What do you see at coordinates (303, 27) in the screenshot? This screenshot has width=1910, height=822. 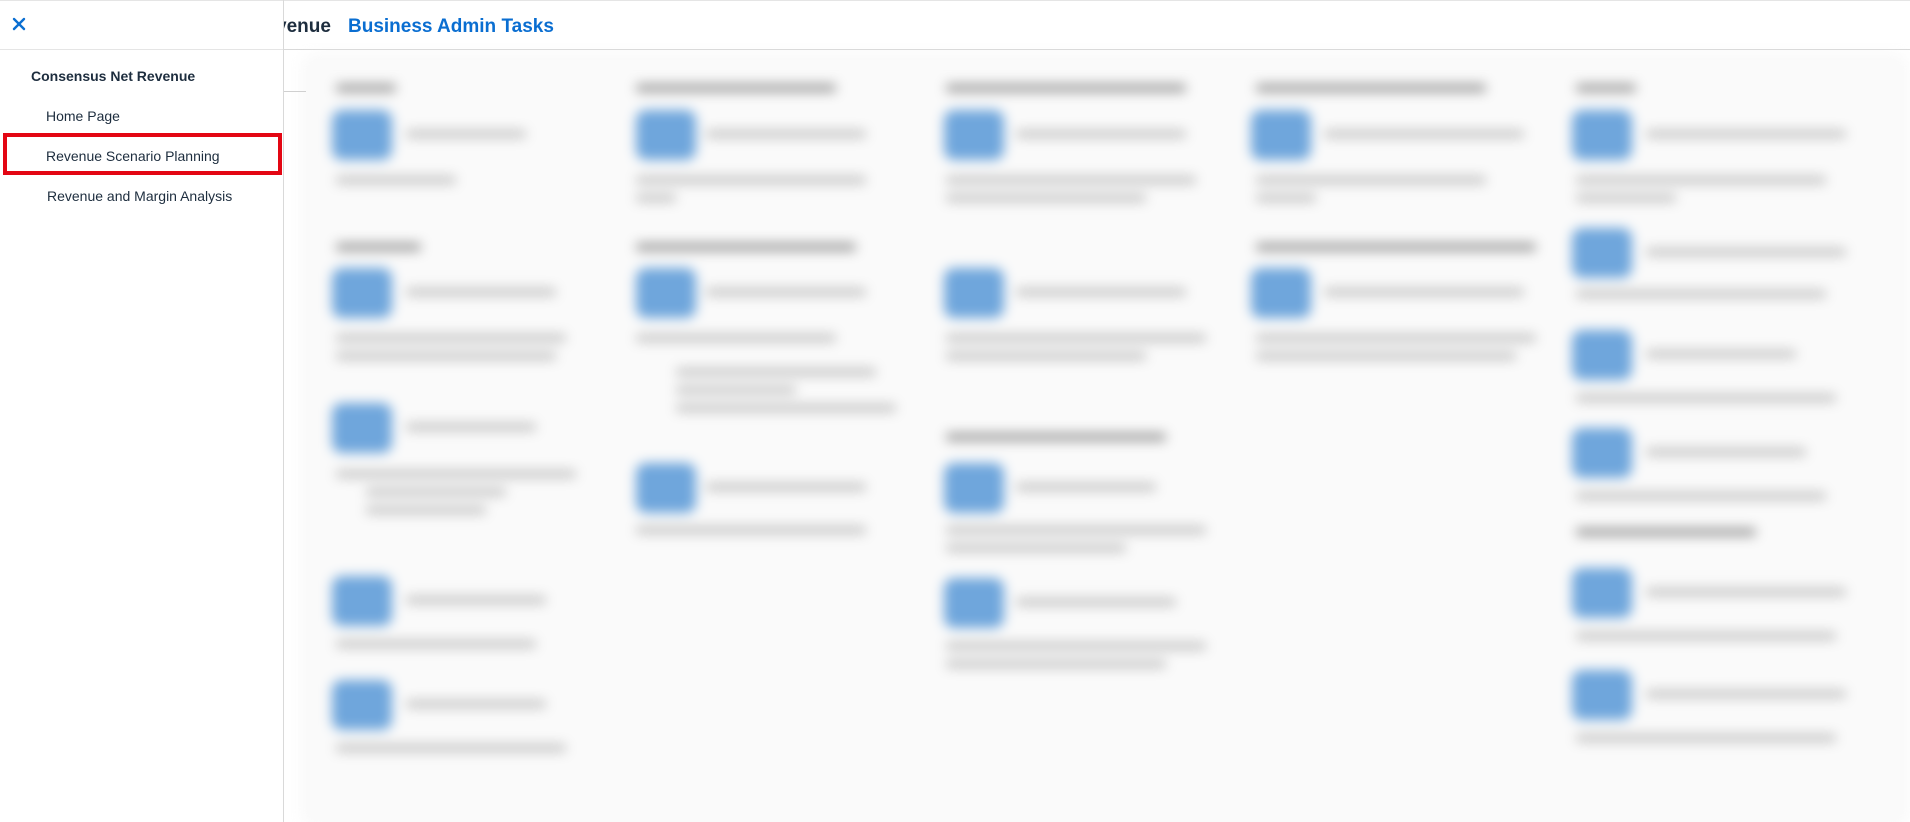 I see `tab-consensus-net-revenue: venue` at bounding box center [303, 27].